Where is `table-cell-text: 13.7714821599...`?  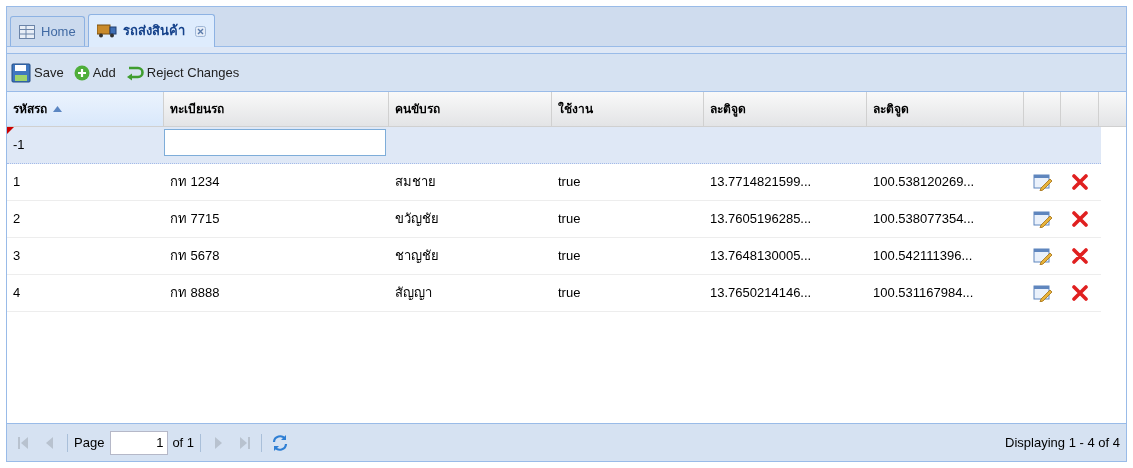 table-cell-text: 13.7714821599... is located at coordinates (761, 182).